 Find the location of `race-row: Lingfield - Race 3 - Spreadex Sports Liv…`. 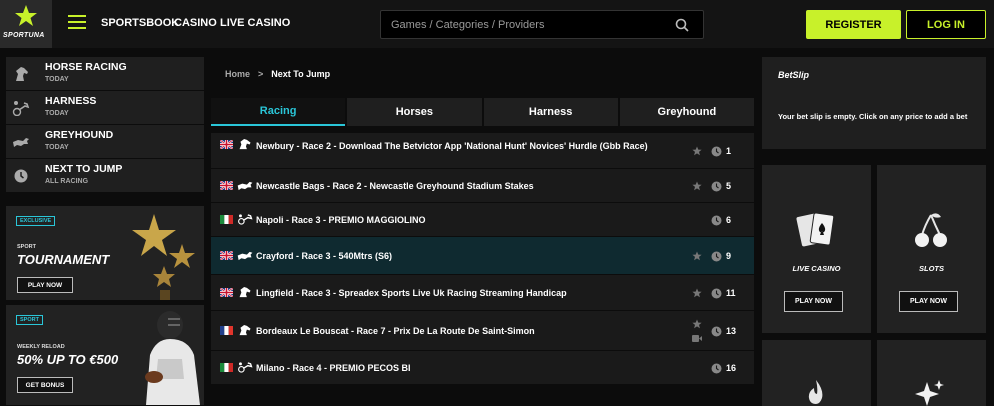

race-row: Lingfield - Race 3 - Spreadex Sports Liv… is located at coordinates (482, 293).